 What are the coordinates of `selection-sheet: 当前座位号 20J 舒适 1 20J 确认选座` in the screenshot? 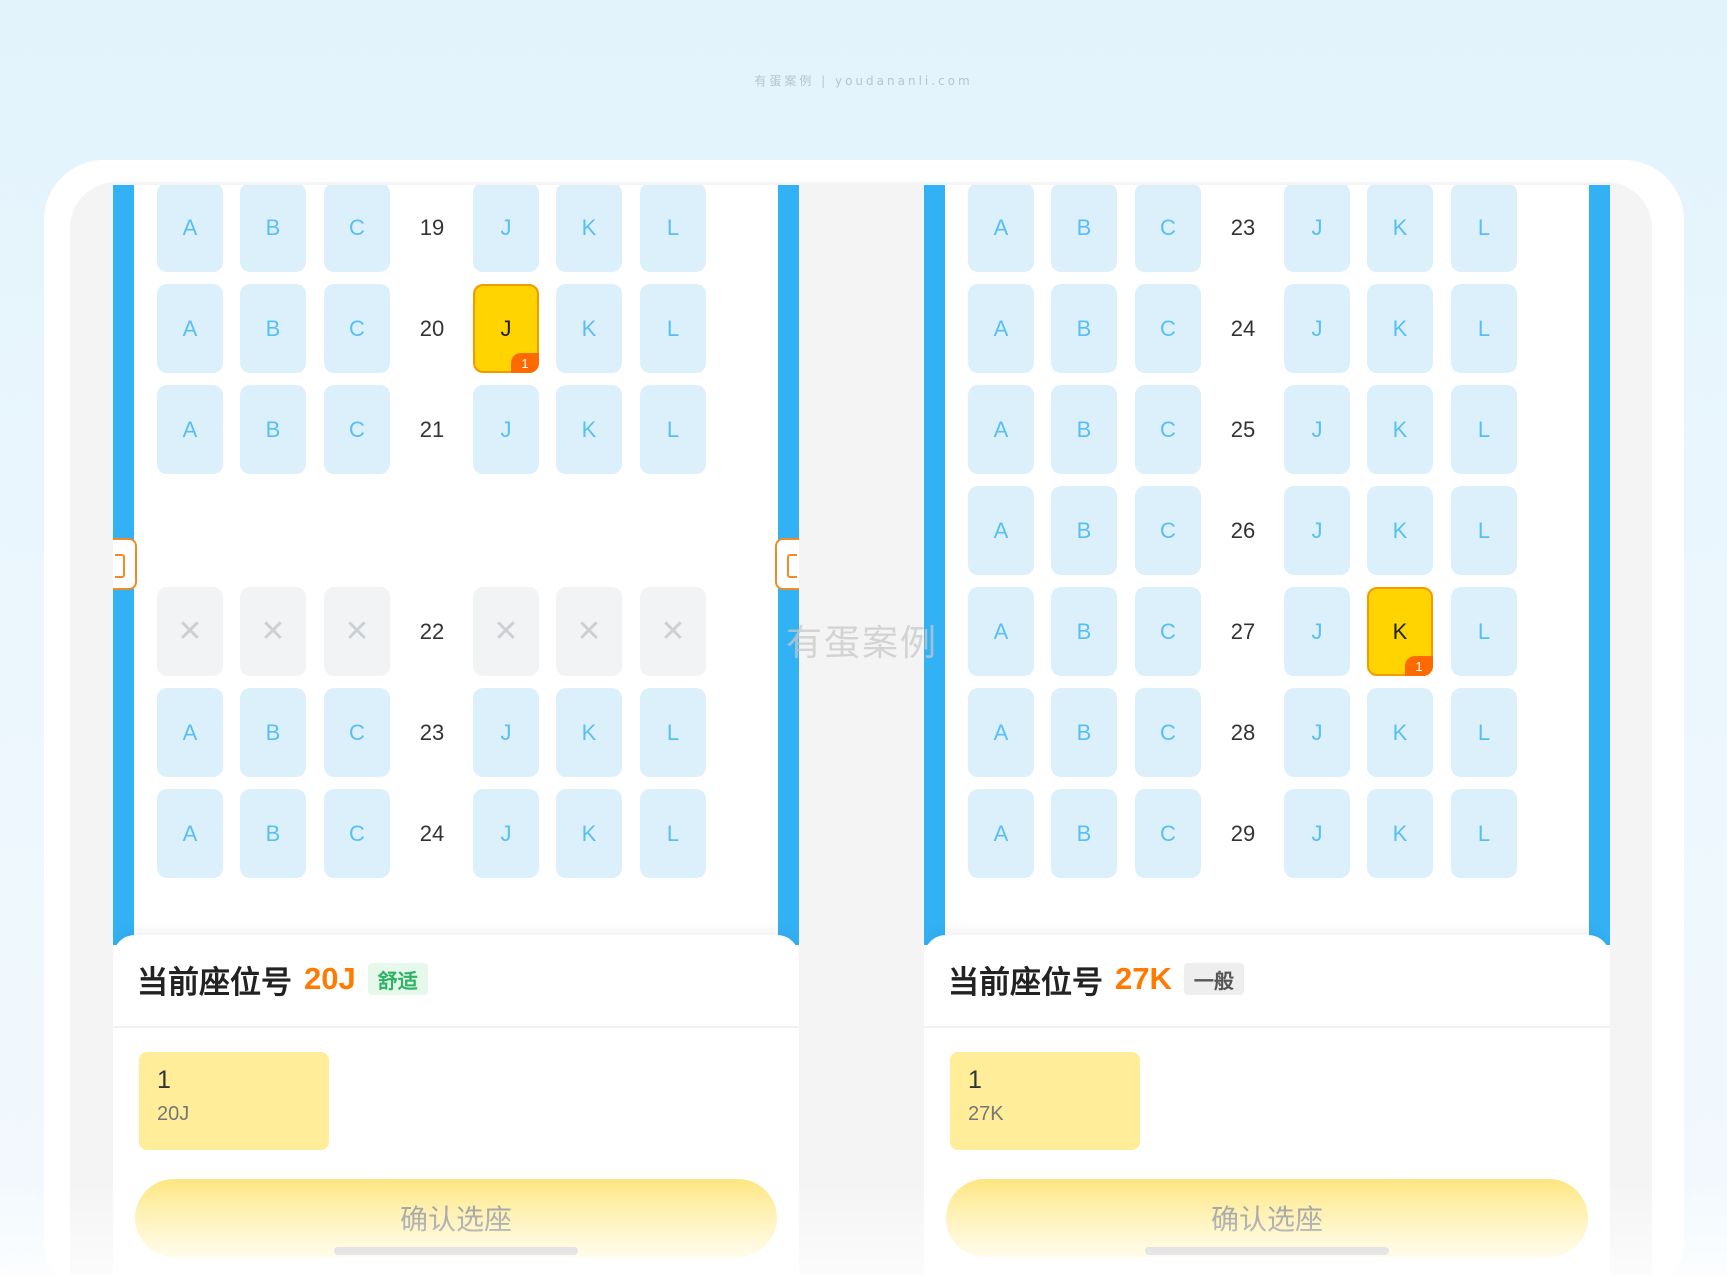 It's located at (456, 1105).